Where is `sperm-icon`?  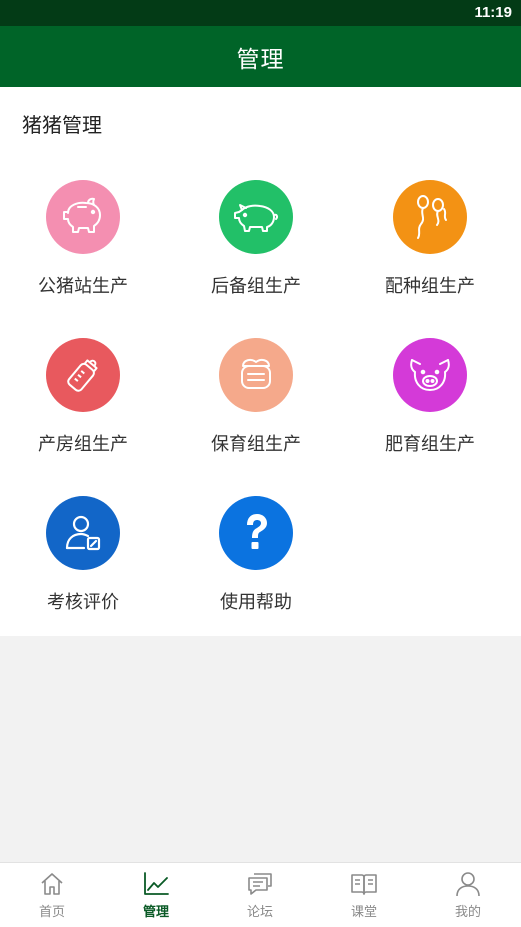
sperm-icon is located at coordinates (430, 217).